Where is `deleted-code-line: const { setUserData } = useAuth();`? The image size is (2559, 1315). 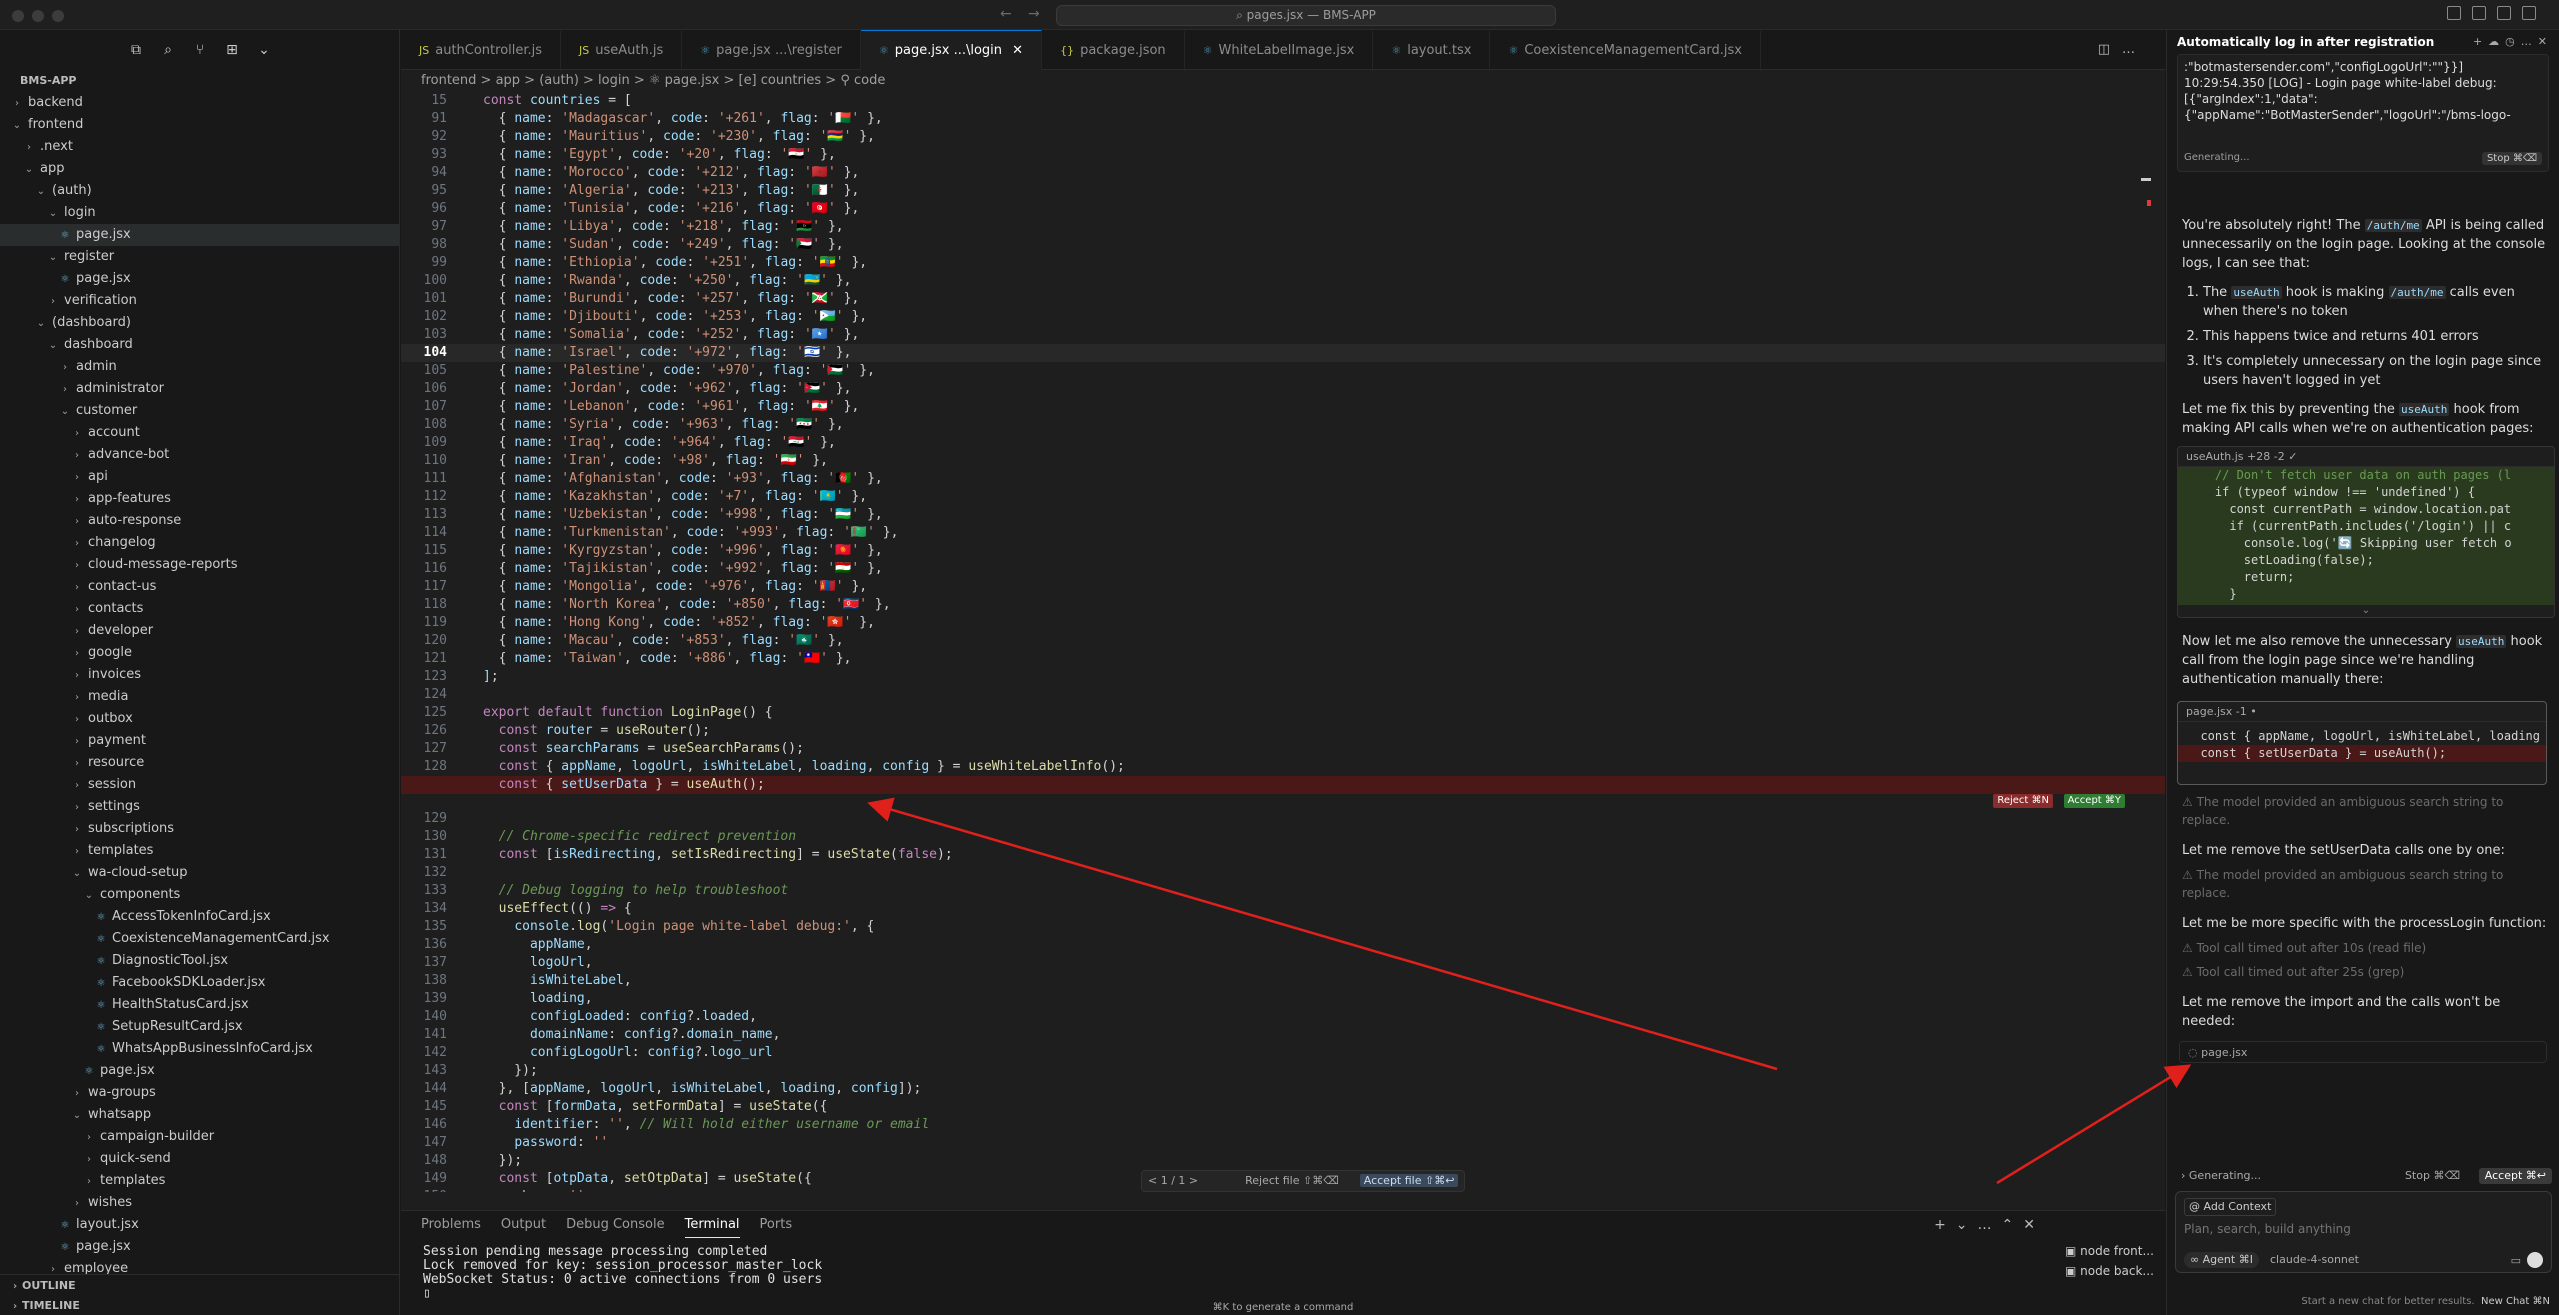 deleted-code-line: const { setUserData } = useAuth(); is located at coordinates (1283, 785).